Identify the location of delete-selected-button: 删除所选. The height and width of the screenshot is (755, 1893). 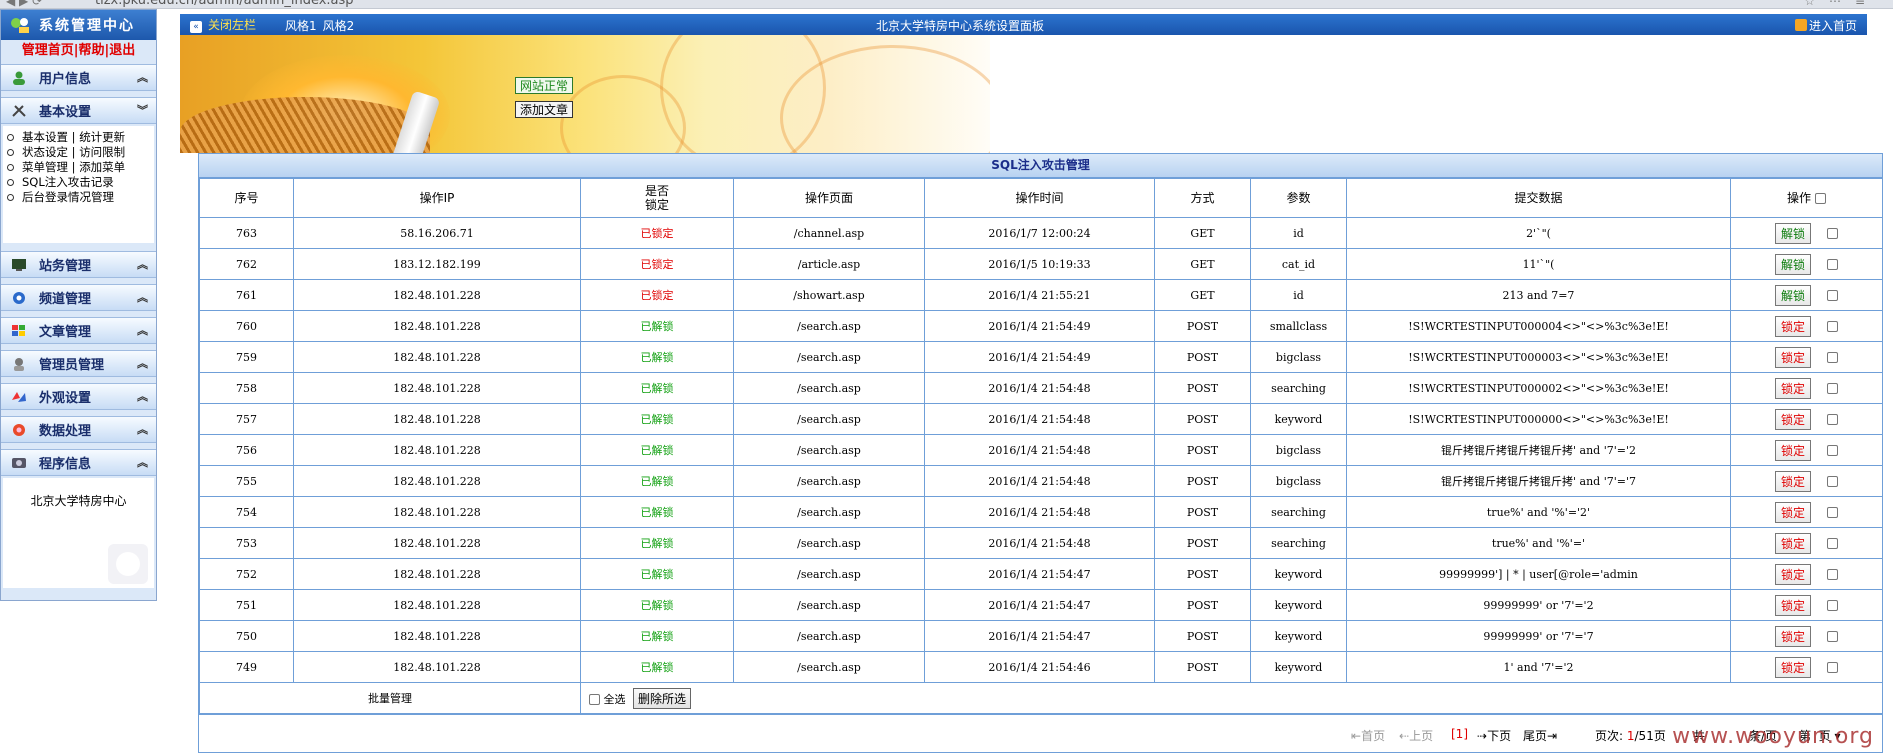
(662, 698).